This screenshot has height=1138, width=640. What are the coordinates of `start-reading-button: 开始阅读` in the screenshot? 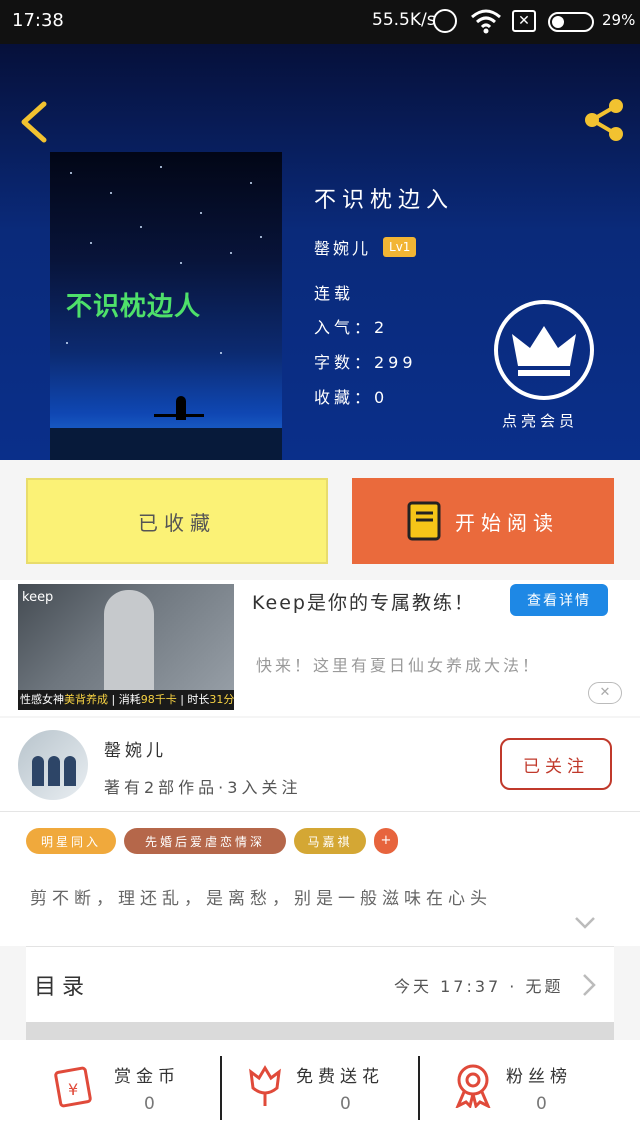 It's located at (483, 521).